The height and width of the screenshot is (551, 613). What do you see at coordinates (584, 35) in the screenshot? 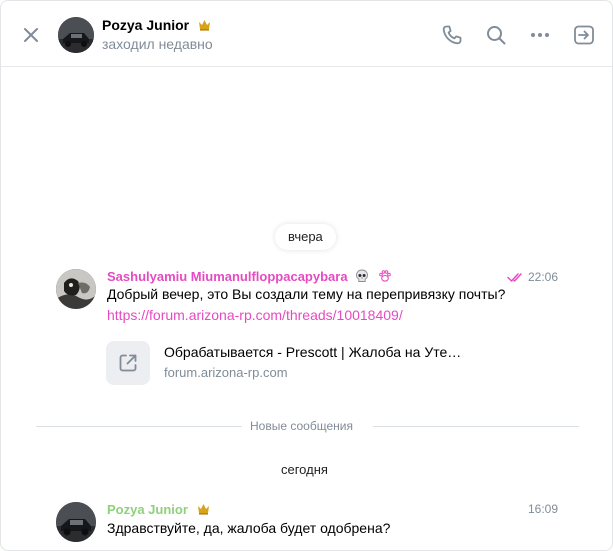
I see `leave-chat-icon` at bounding box center [584, 35].